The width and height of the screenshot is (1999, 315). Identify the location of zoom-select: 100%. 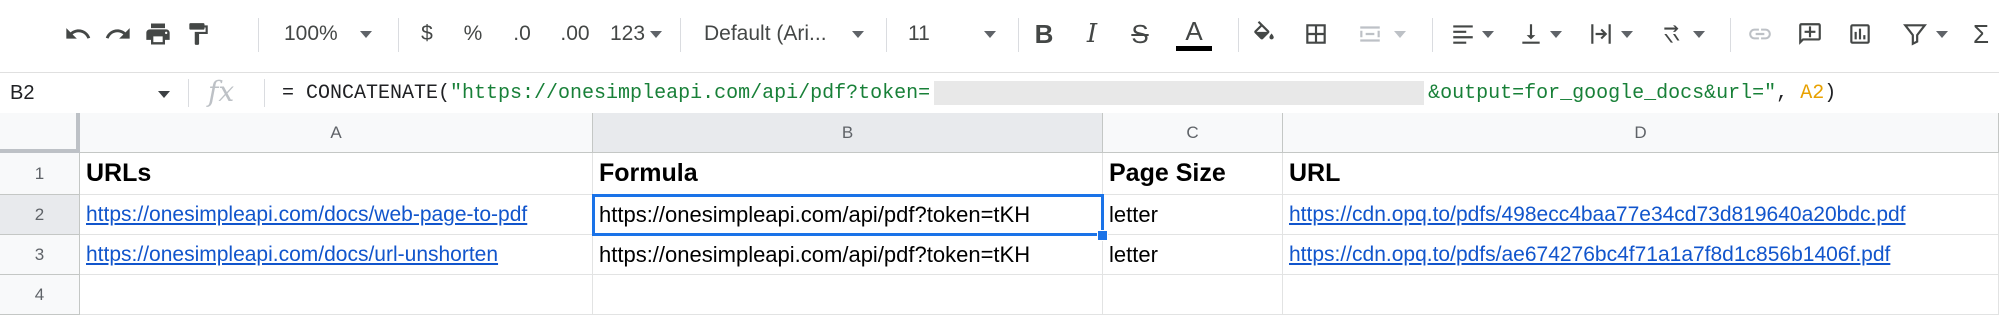
(328, 34).